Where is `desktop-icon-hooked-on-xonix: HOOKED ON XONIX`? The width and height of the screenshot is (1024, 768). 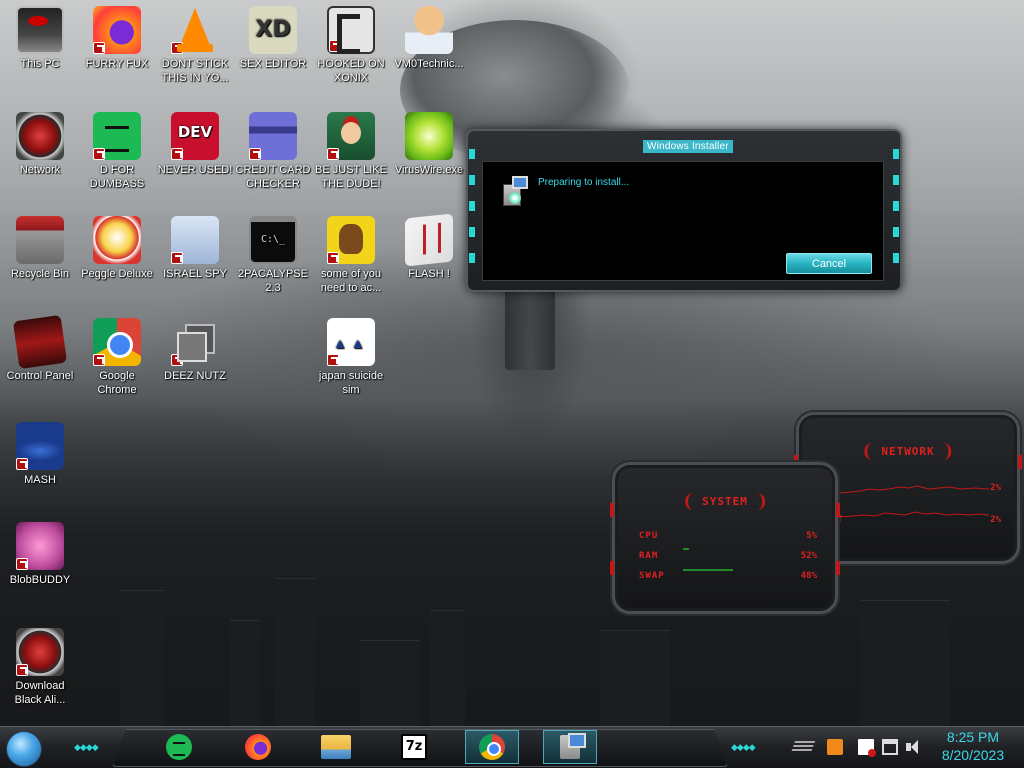
desktop-icon-hooked-on-xonix: HOOKED ON XONIX is located at coordinates (351, 45).